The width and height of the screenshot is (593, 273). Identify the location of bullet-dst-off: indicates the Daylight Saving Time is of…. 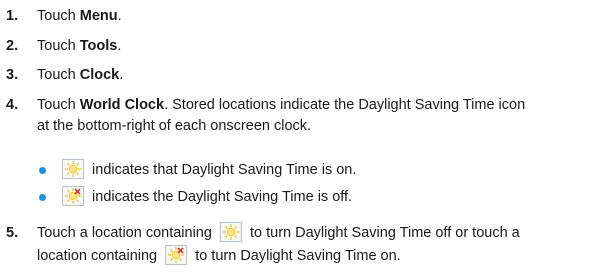
(296, 200).